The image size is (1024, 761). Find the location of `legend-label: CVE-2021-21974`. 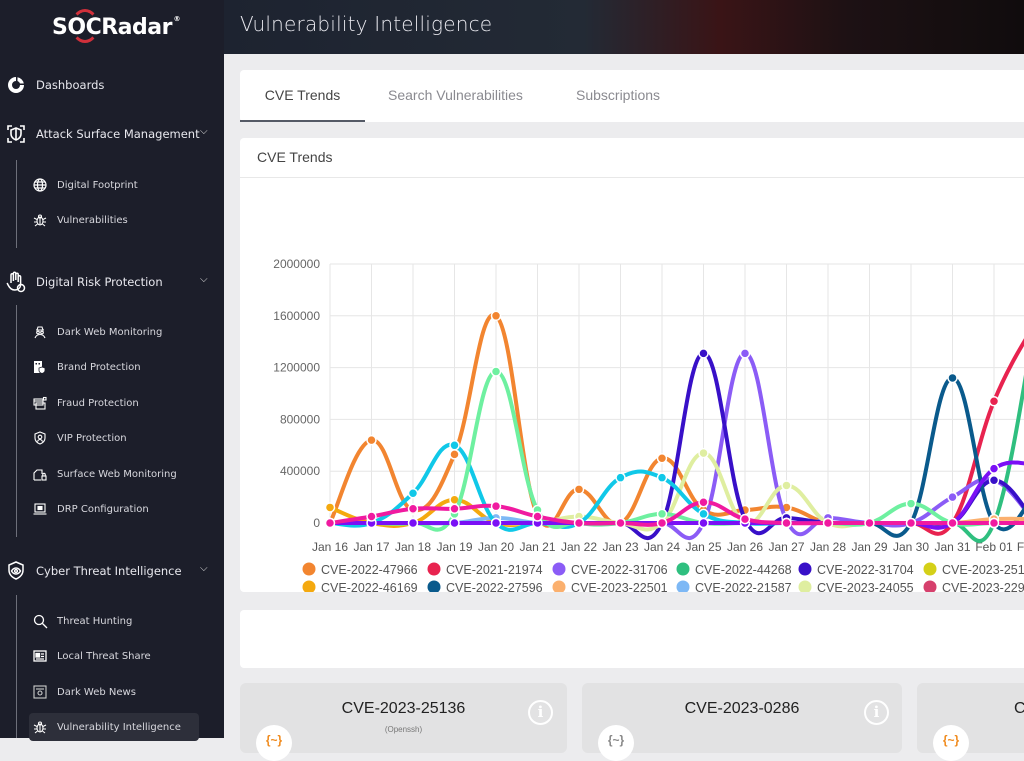

legend-label: CVE-2021-21974 is located at coordinates (494, 570).